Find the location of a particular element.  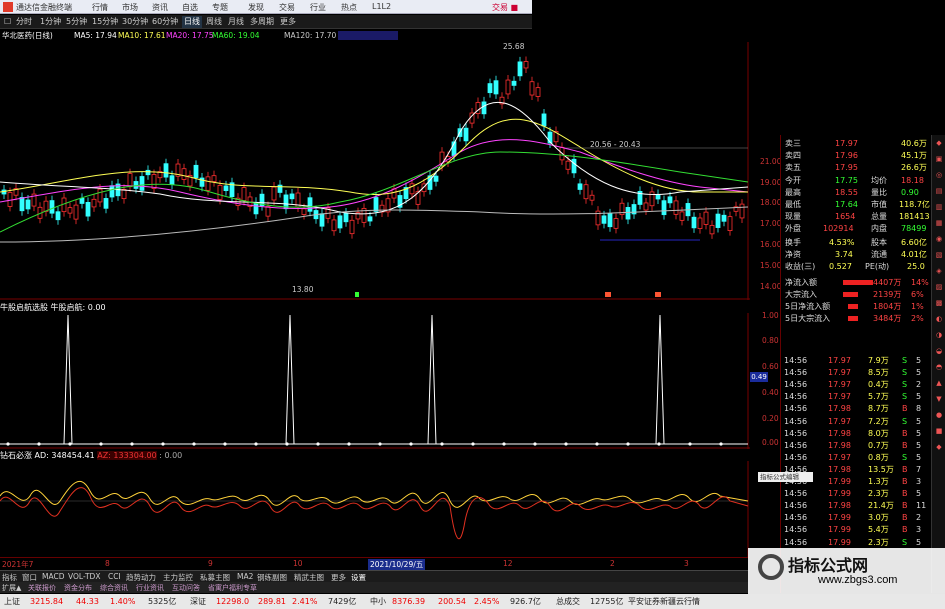

indicator-b-chart is located at coordinates (375, 509).